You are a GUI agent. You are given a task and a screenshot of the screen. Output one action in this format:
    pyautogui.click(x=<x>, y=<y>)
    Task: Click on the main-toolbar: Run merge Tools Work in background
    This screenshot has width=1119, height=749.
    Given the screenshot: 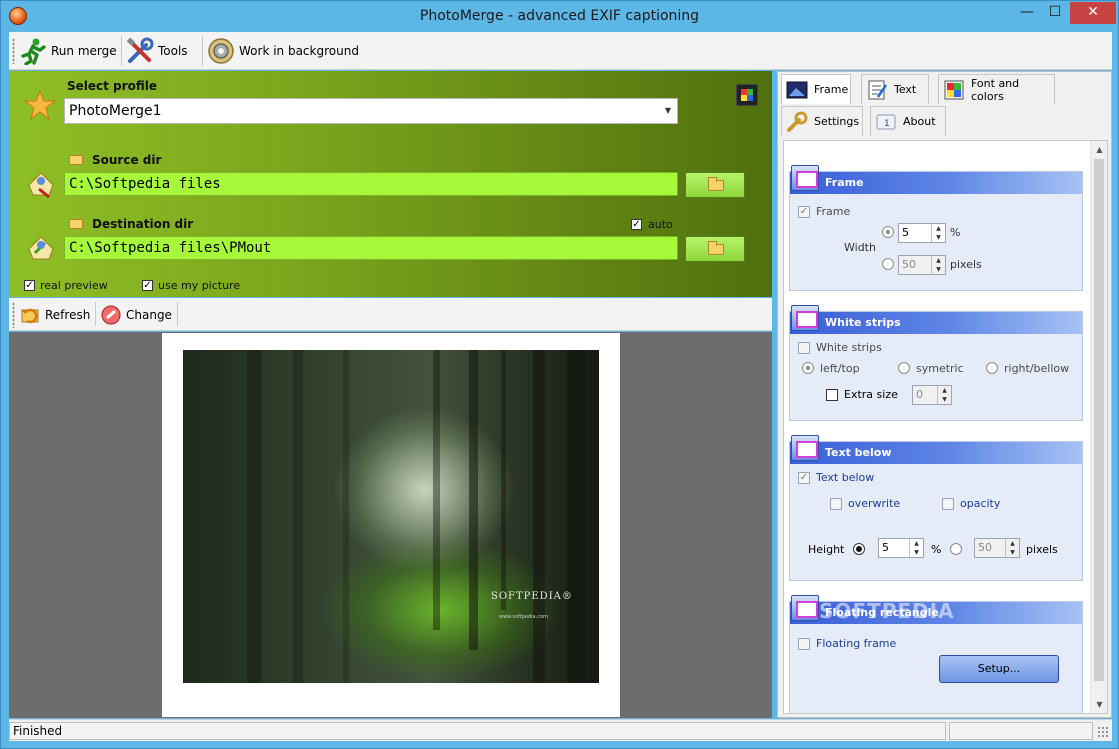 What is the action you would take?
    pyautogui.click(x=560, y=51)
    